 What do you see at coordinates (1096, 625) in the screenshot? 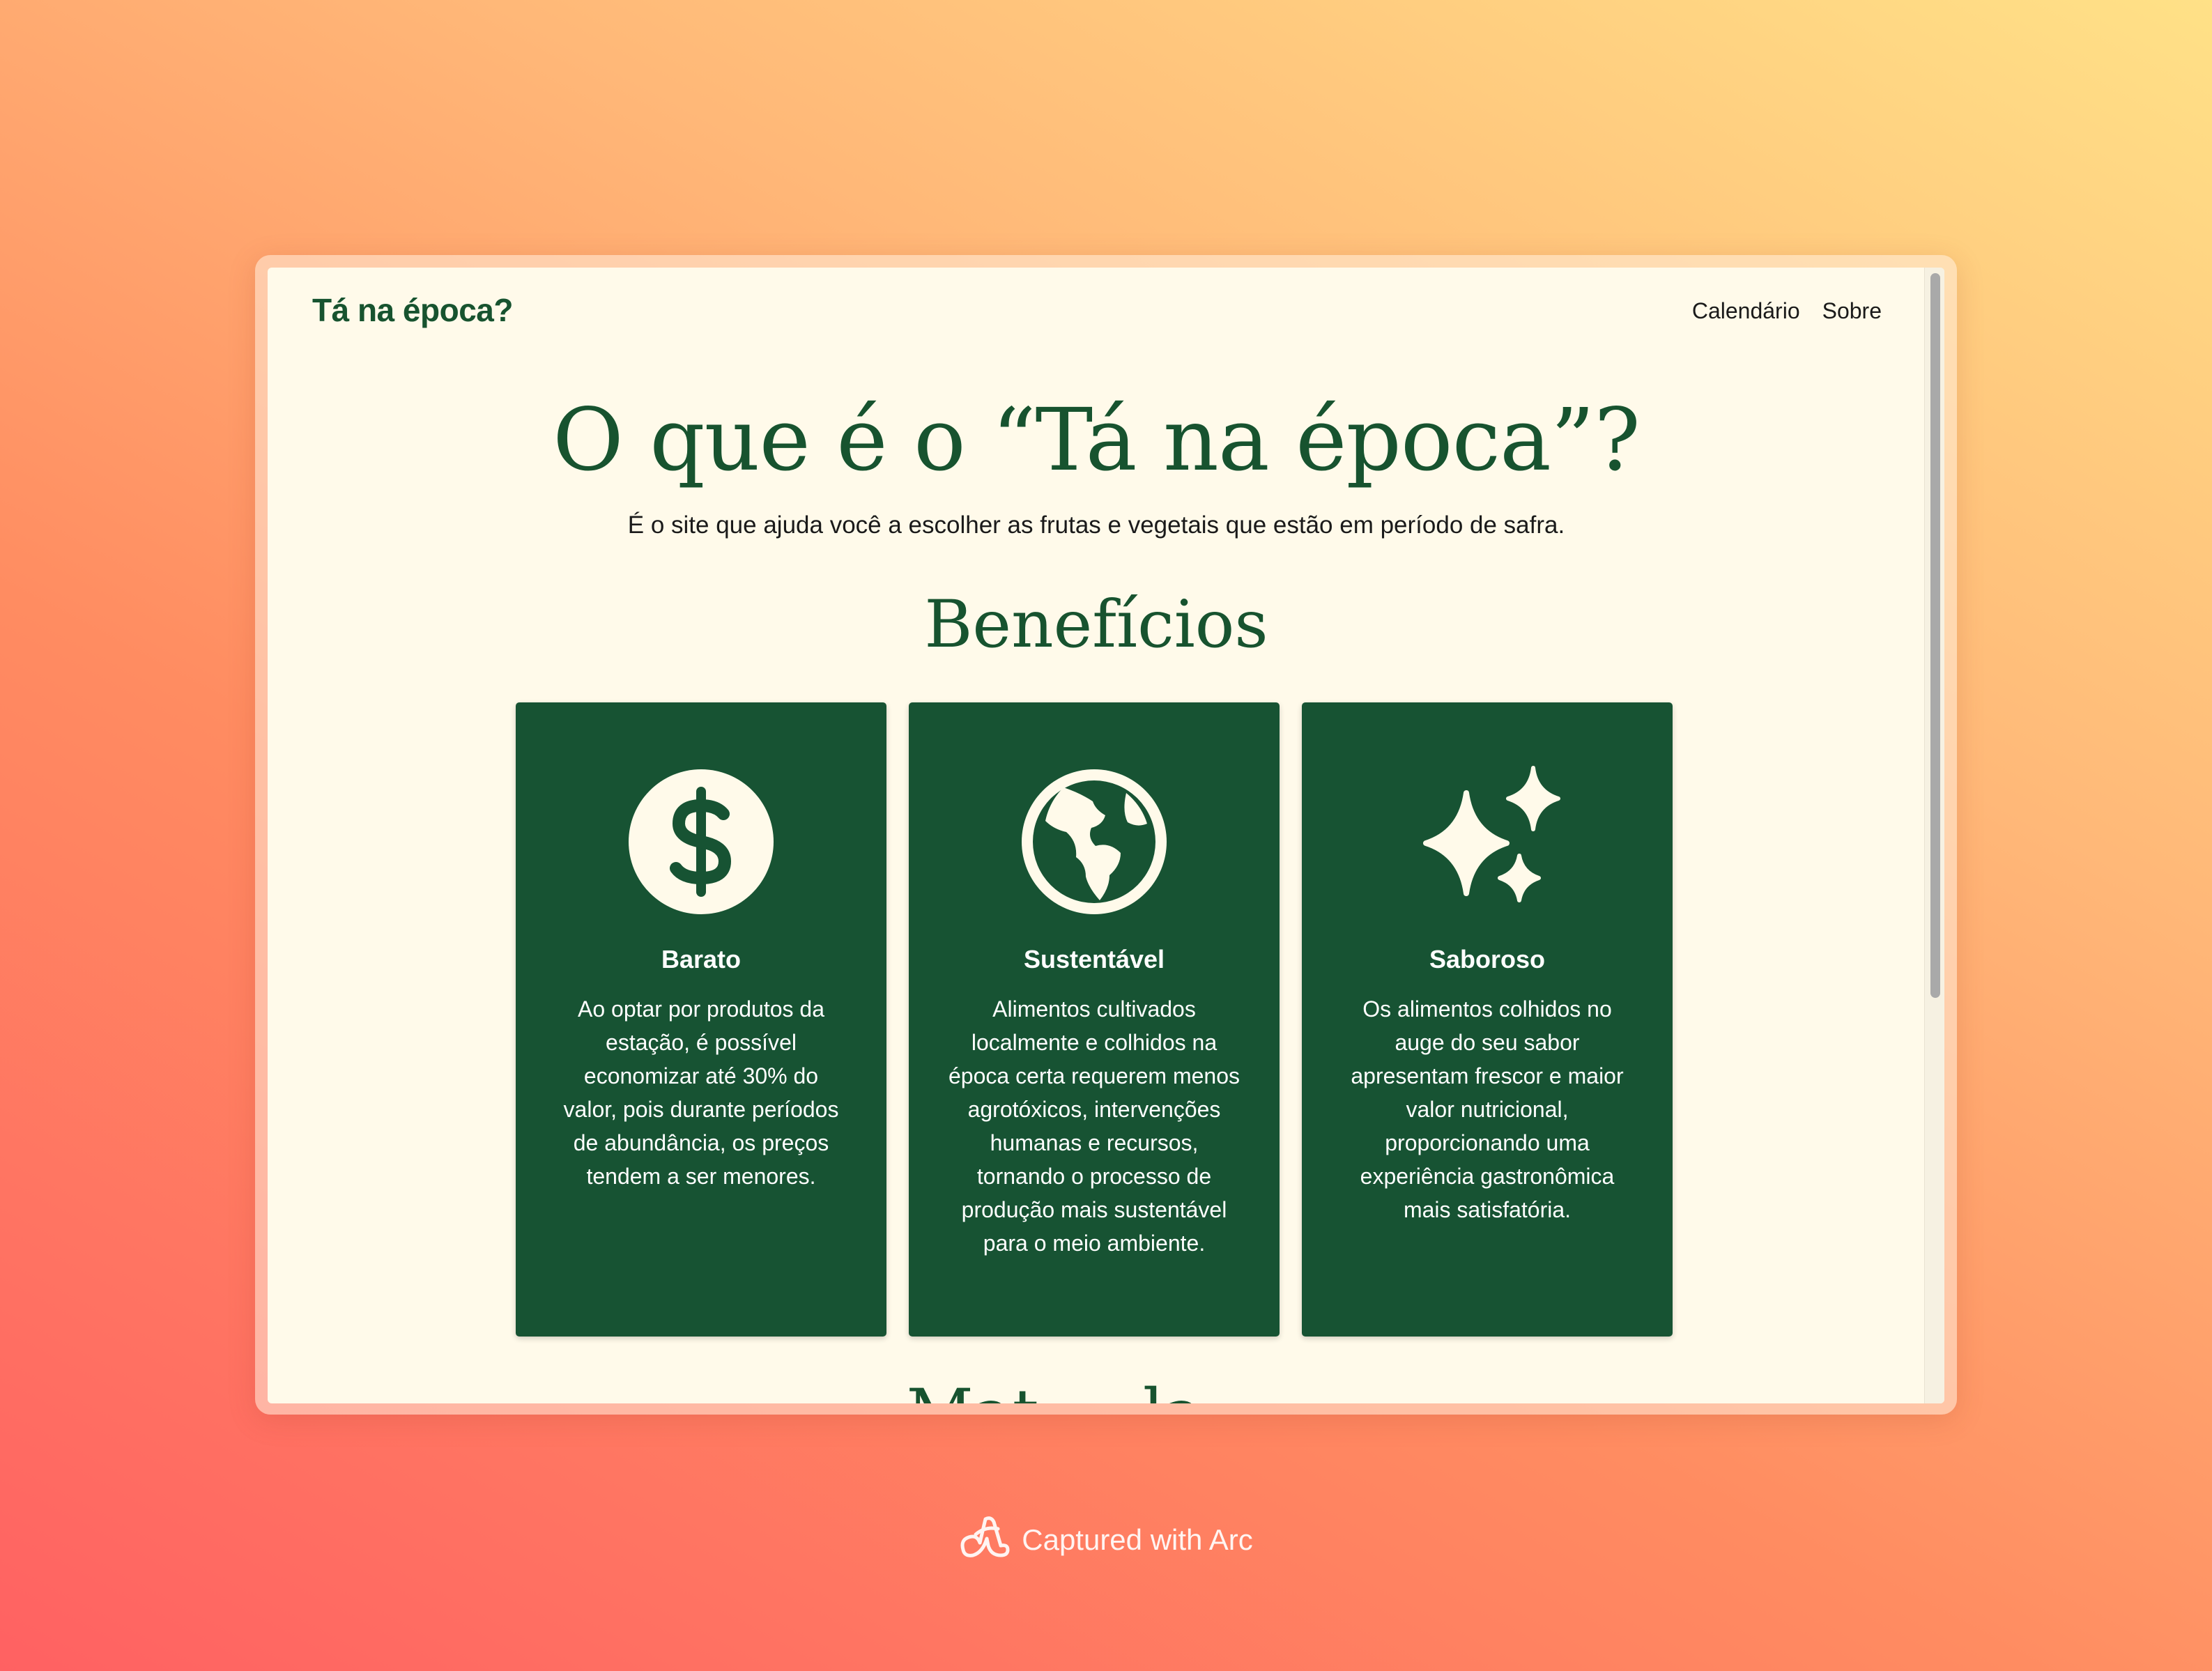
I see `benefits-title: Benefícios` at bounding box center [1096, 625].